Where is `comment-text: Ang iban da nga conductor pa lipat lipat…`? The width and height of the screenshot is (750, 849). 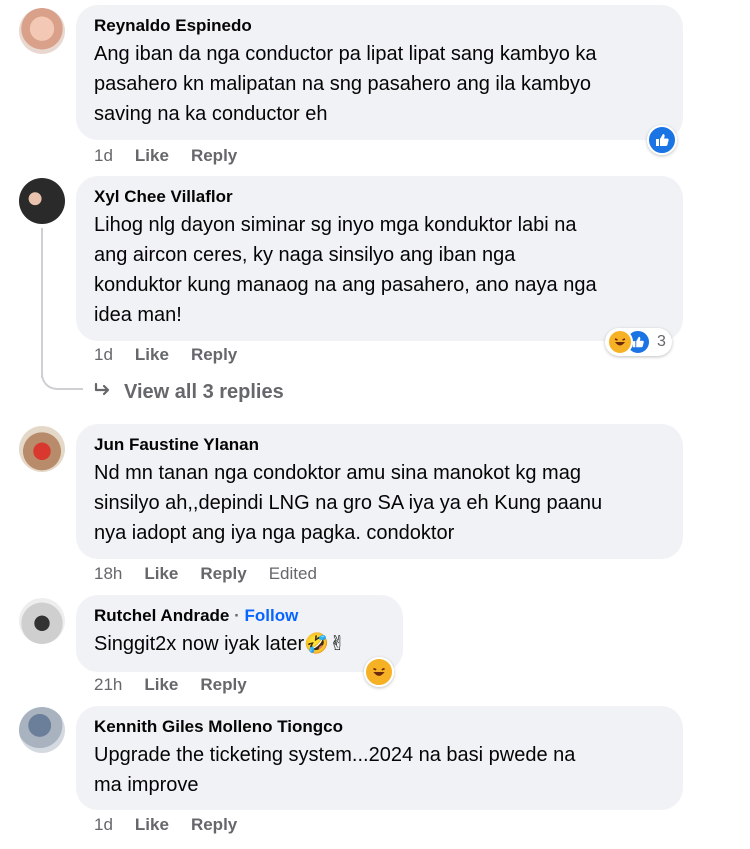 comment-text: Ang iban da nga conductor pa lipat lipat… is located at coordinates (379, 84).